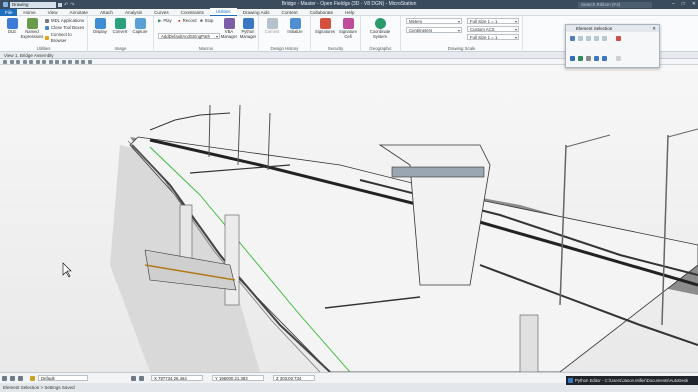 The height and width of the screenshot is (392, 698). Describe the element at coordinates (5, 4) in the screenshot. I see `app-logo-icon` at that location.